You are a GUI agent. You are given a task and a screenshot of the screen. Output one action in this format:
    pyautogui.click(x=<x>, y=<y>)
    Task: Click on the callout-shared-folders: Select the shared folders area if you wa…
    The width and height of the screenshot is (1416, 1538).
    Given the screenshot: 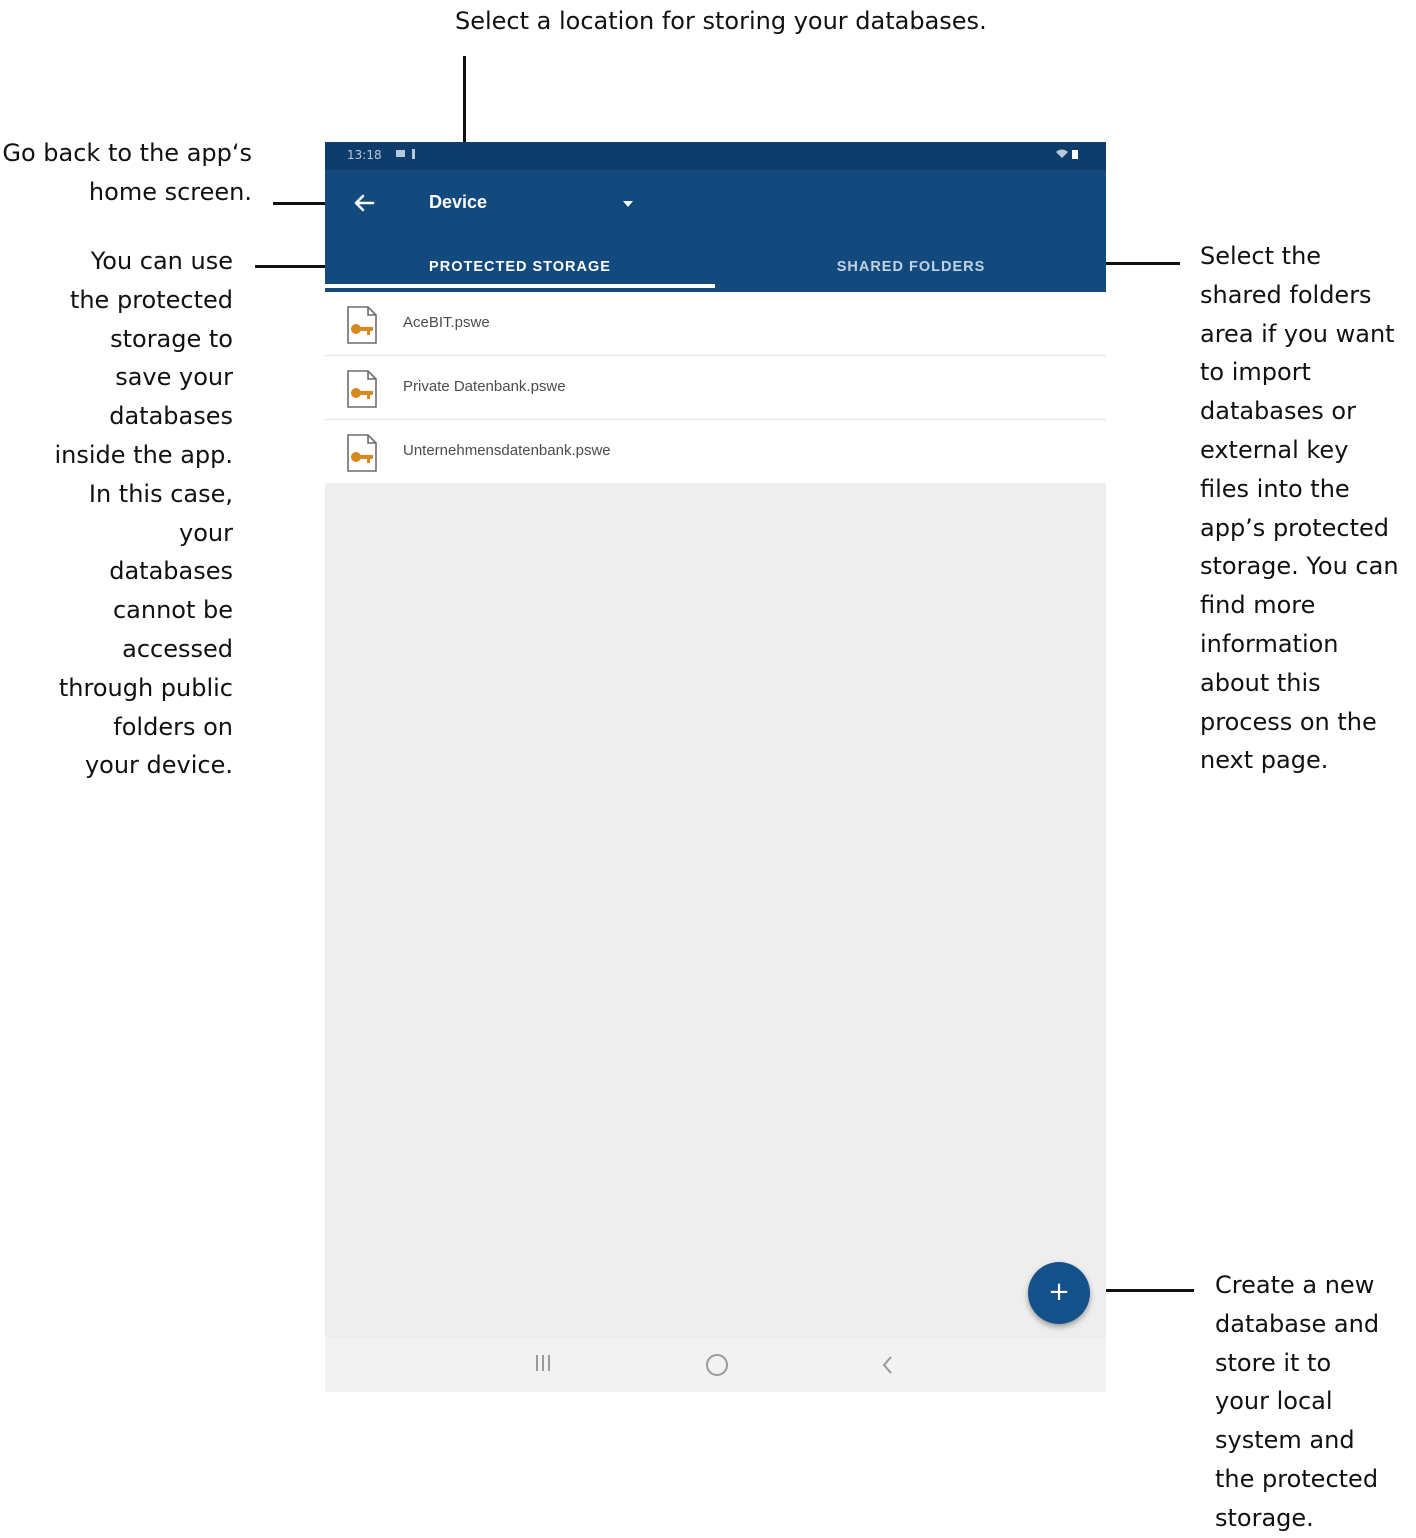 What is the action you would take?
    pyautogui.click(x=1299, y=508)
    